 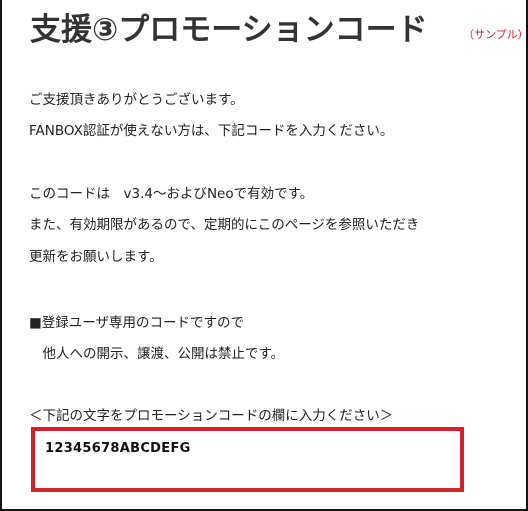 What do you see at coordinates (136, 323) in the screenshot?
I see `registered-user-note-text: ■登録ユーザ専用のコードですので` at bounding box center [136, 323].